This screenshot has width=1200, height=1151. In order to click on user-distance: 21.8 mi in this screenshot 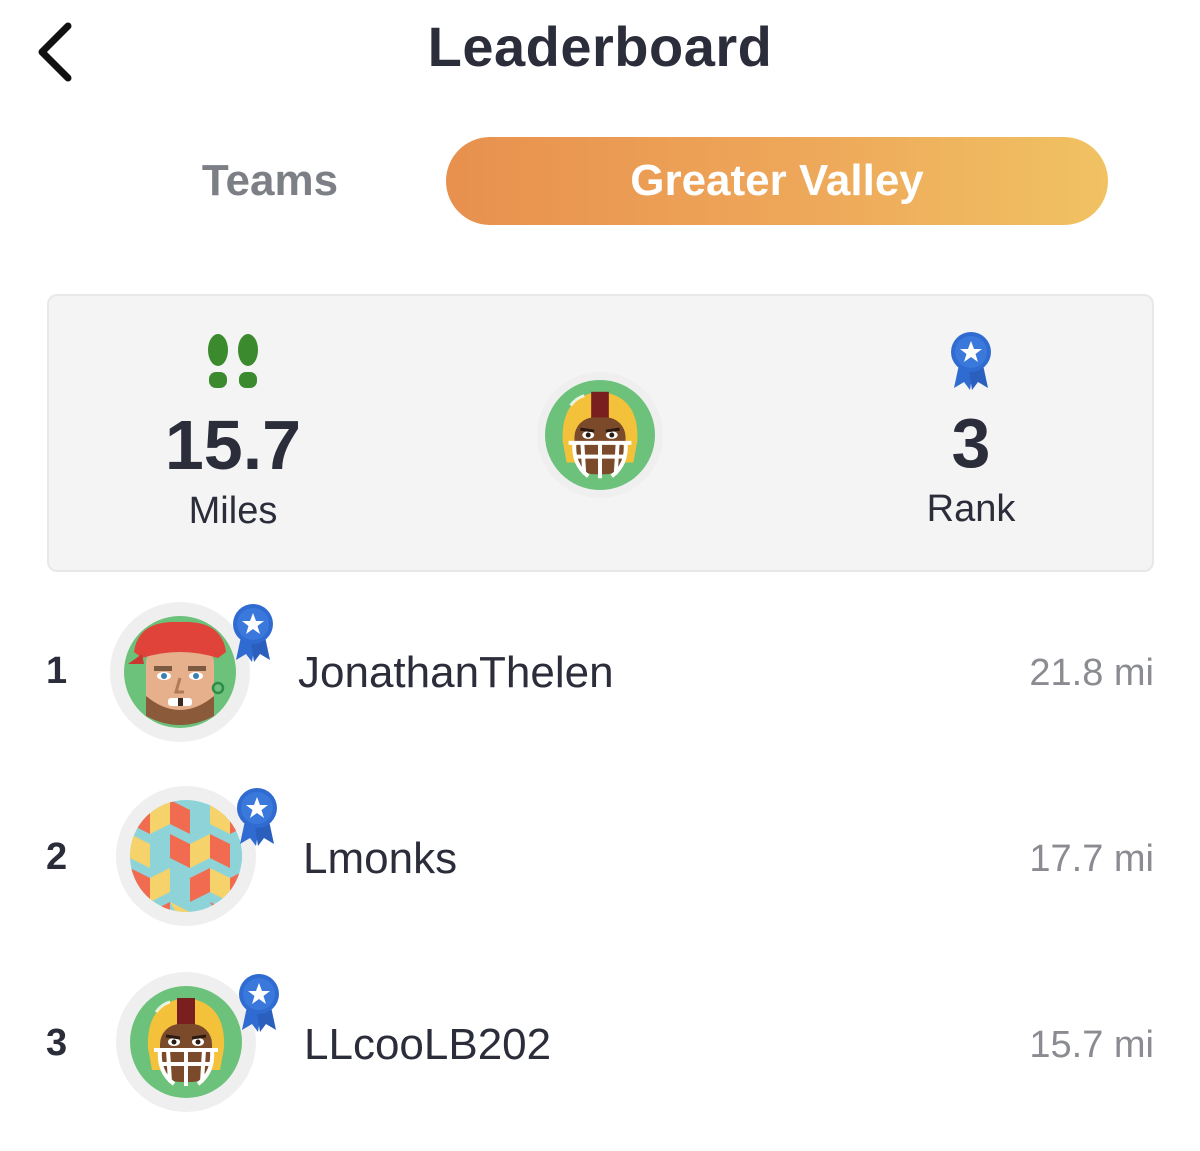, I will do `click(1091, 673)`.